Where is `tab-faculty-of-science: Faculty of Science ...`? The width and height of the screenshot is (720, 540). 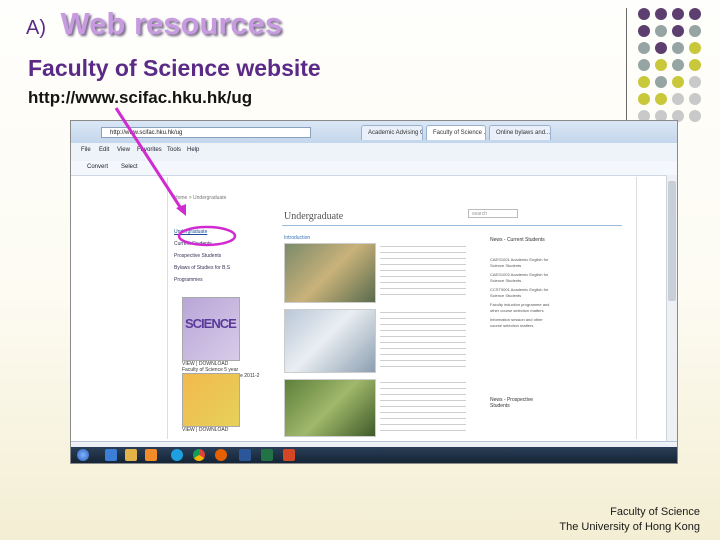
tab-faculty-of-science: Faculty of Science ... is located at coordinates (456, 132).